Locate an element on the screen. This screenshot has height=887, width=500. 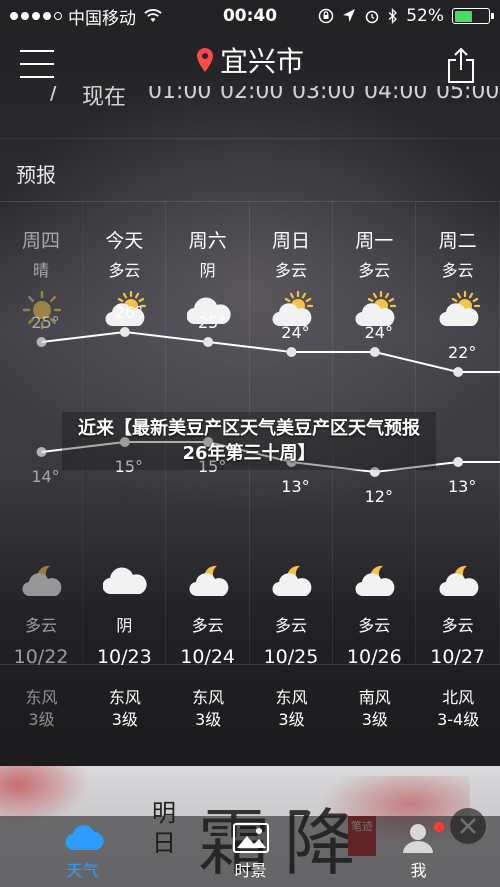
share-icon is located at coordinates (461, 65).